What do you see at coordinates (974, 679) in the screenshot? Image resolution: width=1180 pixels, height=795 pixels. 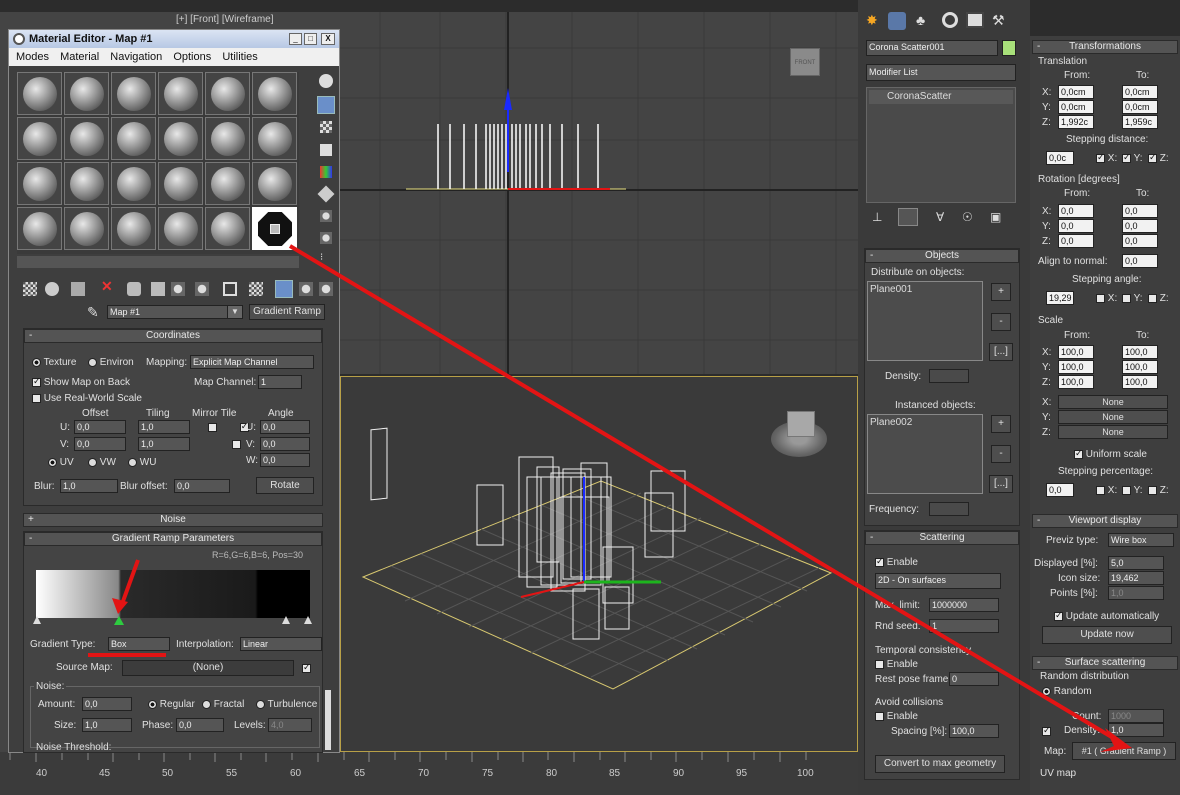 I see `rest-pose-field: 0` at bounding box center [974, 679].